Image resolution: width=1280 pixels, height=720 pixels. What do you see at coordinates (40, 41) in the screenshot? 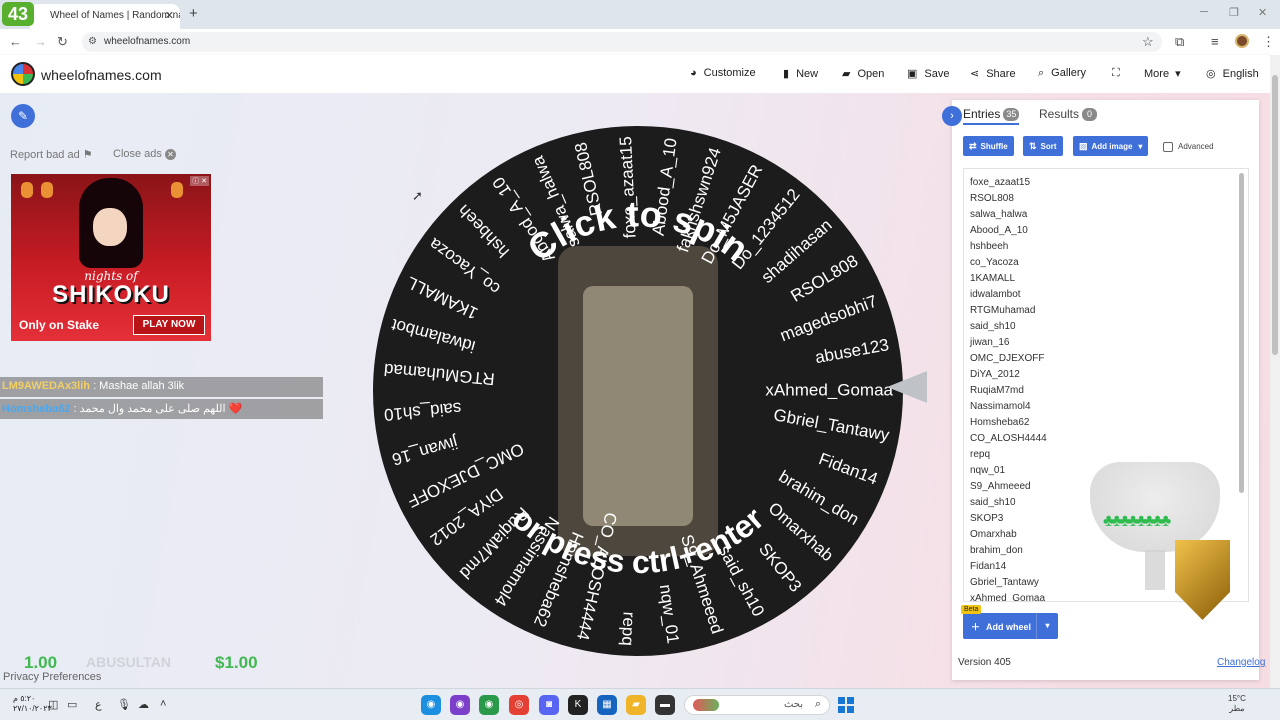
I see `forward-icon: →` at bounding box center [40, 41].